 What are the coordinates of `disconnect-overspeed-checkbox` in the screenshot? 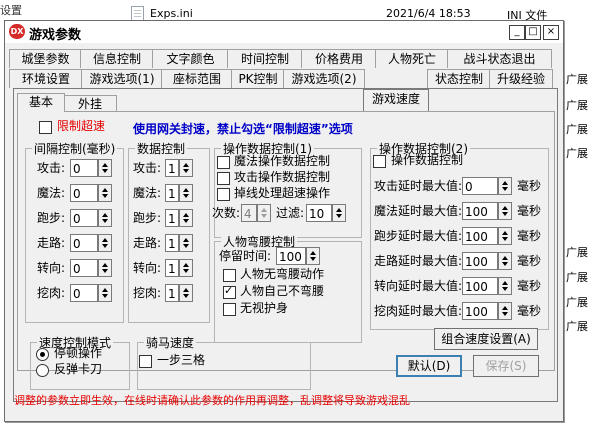 It's located at (223, 194).